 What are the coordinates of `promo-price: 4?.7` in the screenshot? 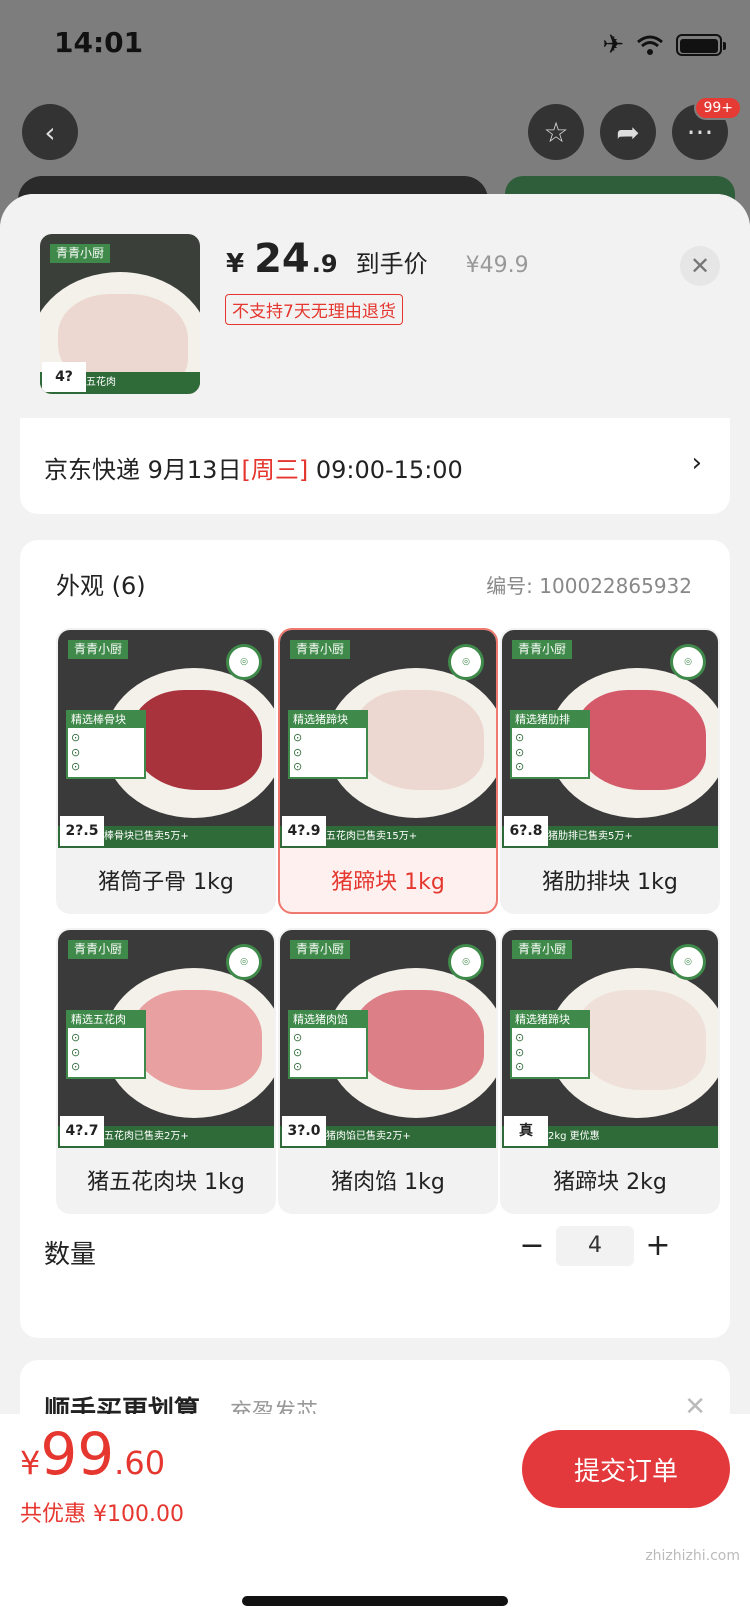 It's located at (82, 1131).